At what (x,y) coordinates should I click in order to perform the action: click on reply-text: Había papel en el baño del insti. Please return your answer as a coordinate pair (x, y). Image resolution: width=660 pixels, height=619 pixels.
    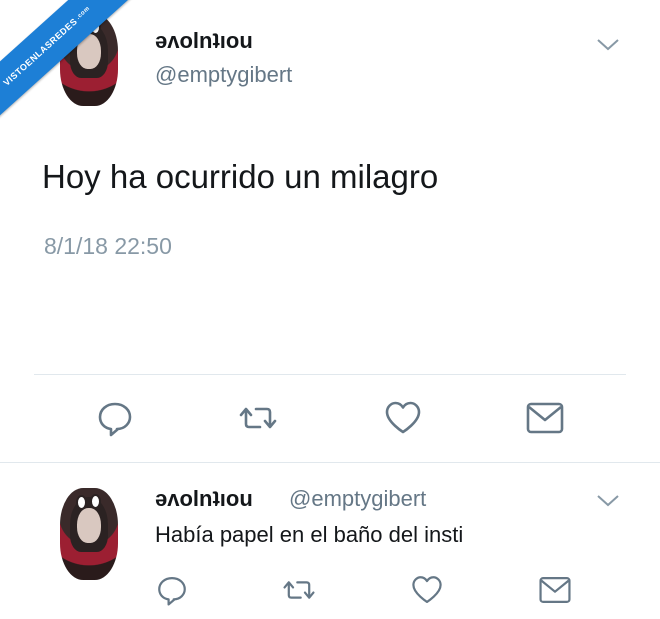
    Looking at the image, I should click on (309, 534).